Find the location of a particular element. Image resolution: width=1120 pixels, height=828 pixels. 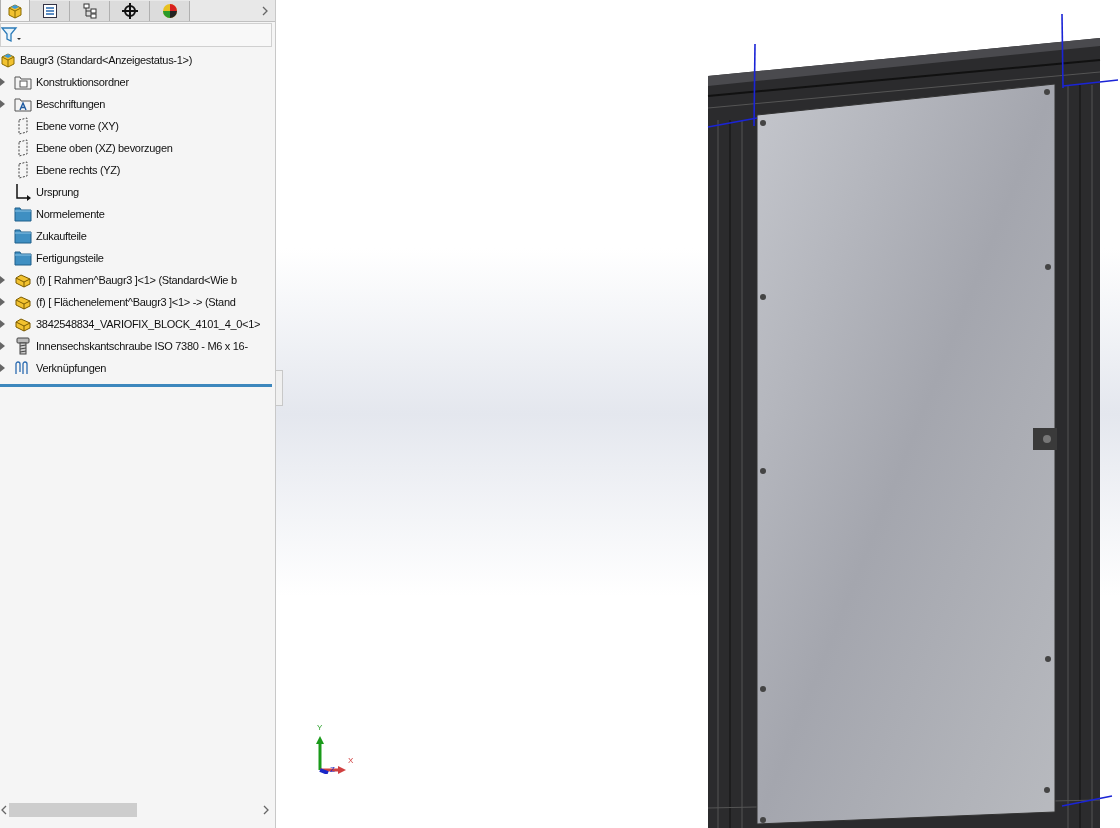

tree-item: Normelemente is located at coordinates (70, 214).